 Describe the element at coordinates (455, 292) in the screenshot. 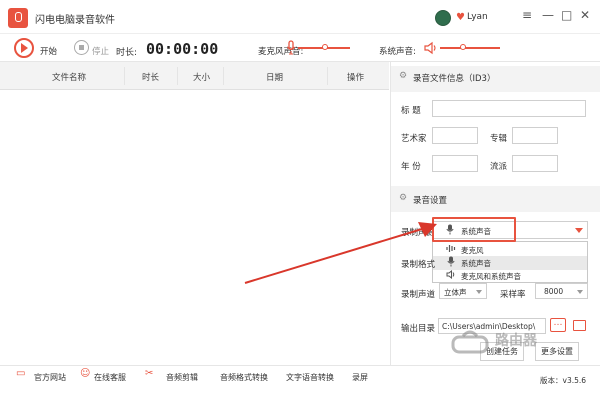

I see `channel-select-value: 立体声` at that location.